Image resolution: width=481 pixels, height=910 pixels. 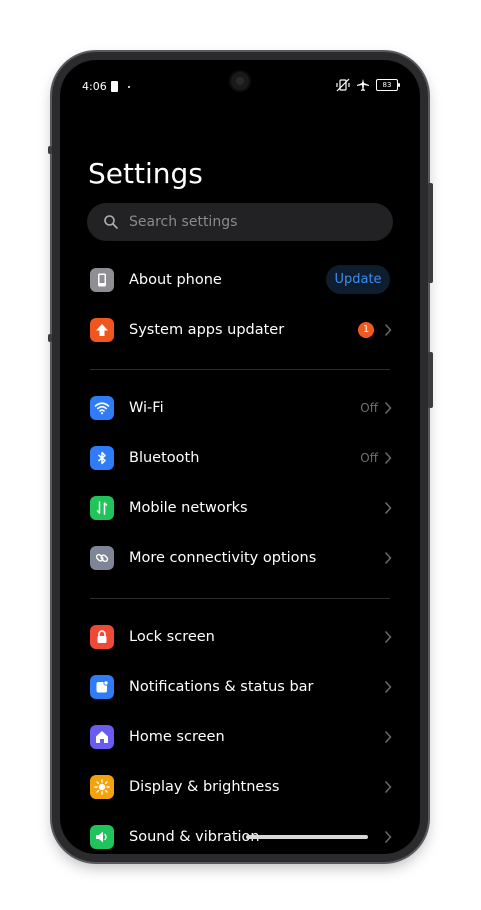 I want to click on item-label: More connectivity options, so click(x=223, y=558).